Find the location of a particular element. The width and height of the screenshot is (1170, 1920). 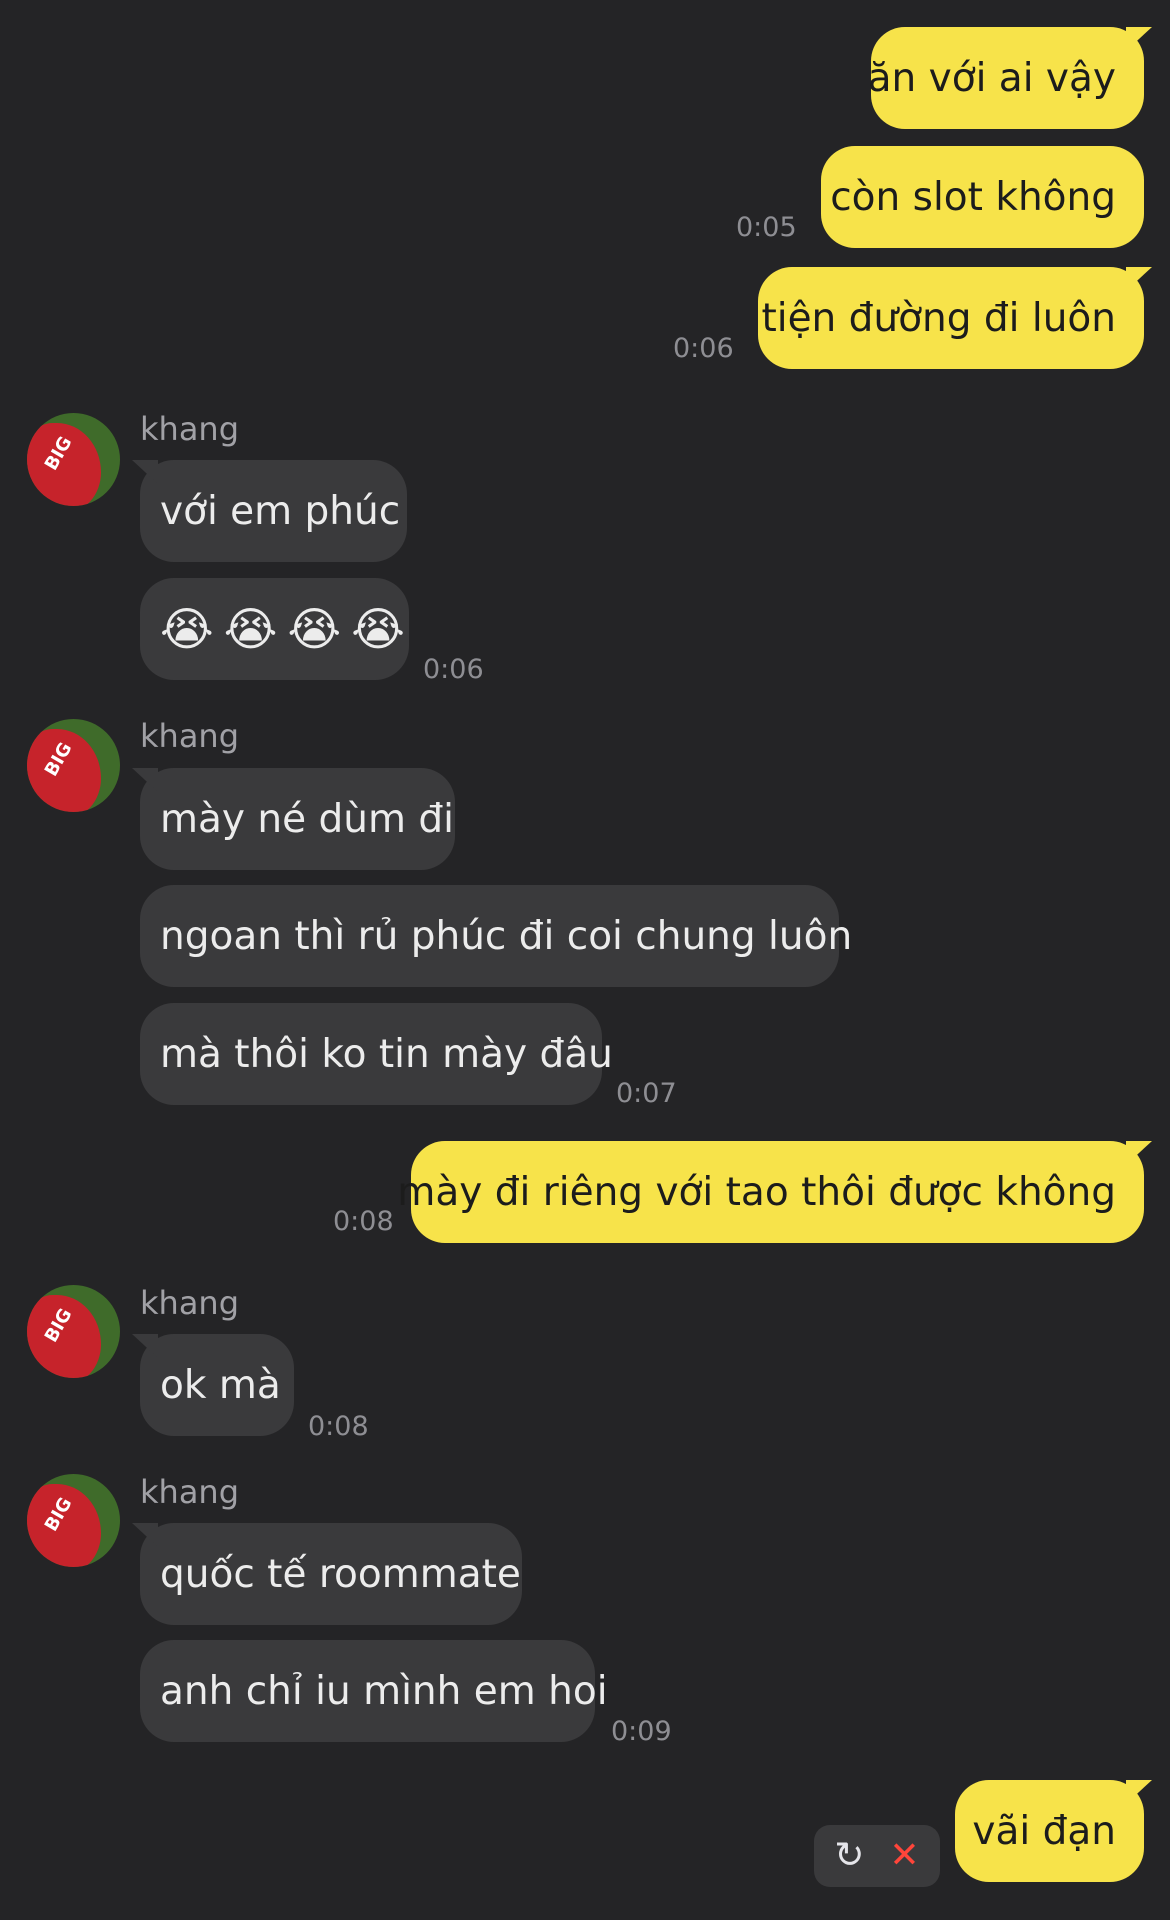

outgoing-message-bubble: vãi đạn is located at coordinates (1049, 1831).